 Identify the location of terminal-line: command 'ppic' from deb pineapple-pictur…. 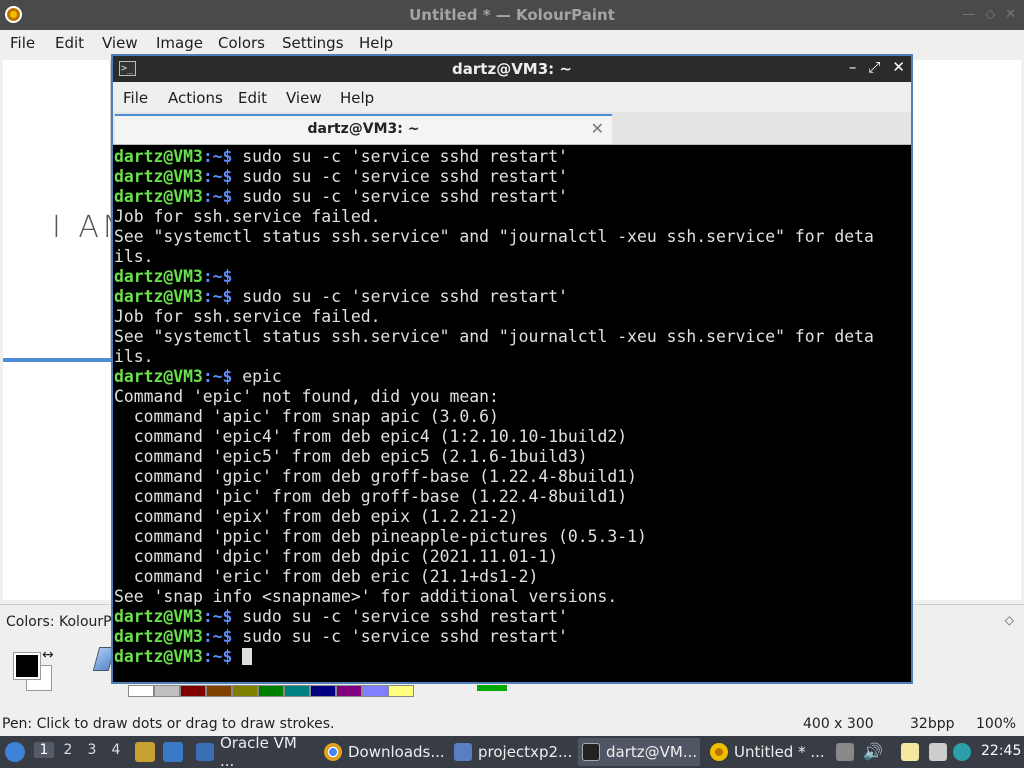
(512, 537).